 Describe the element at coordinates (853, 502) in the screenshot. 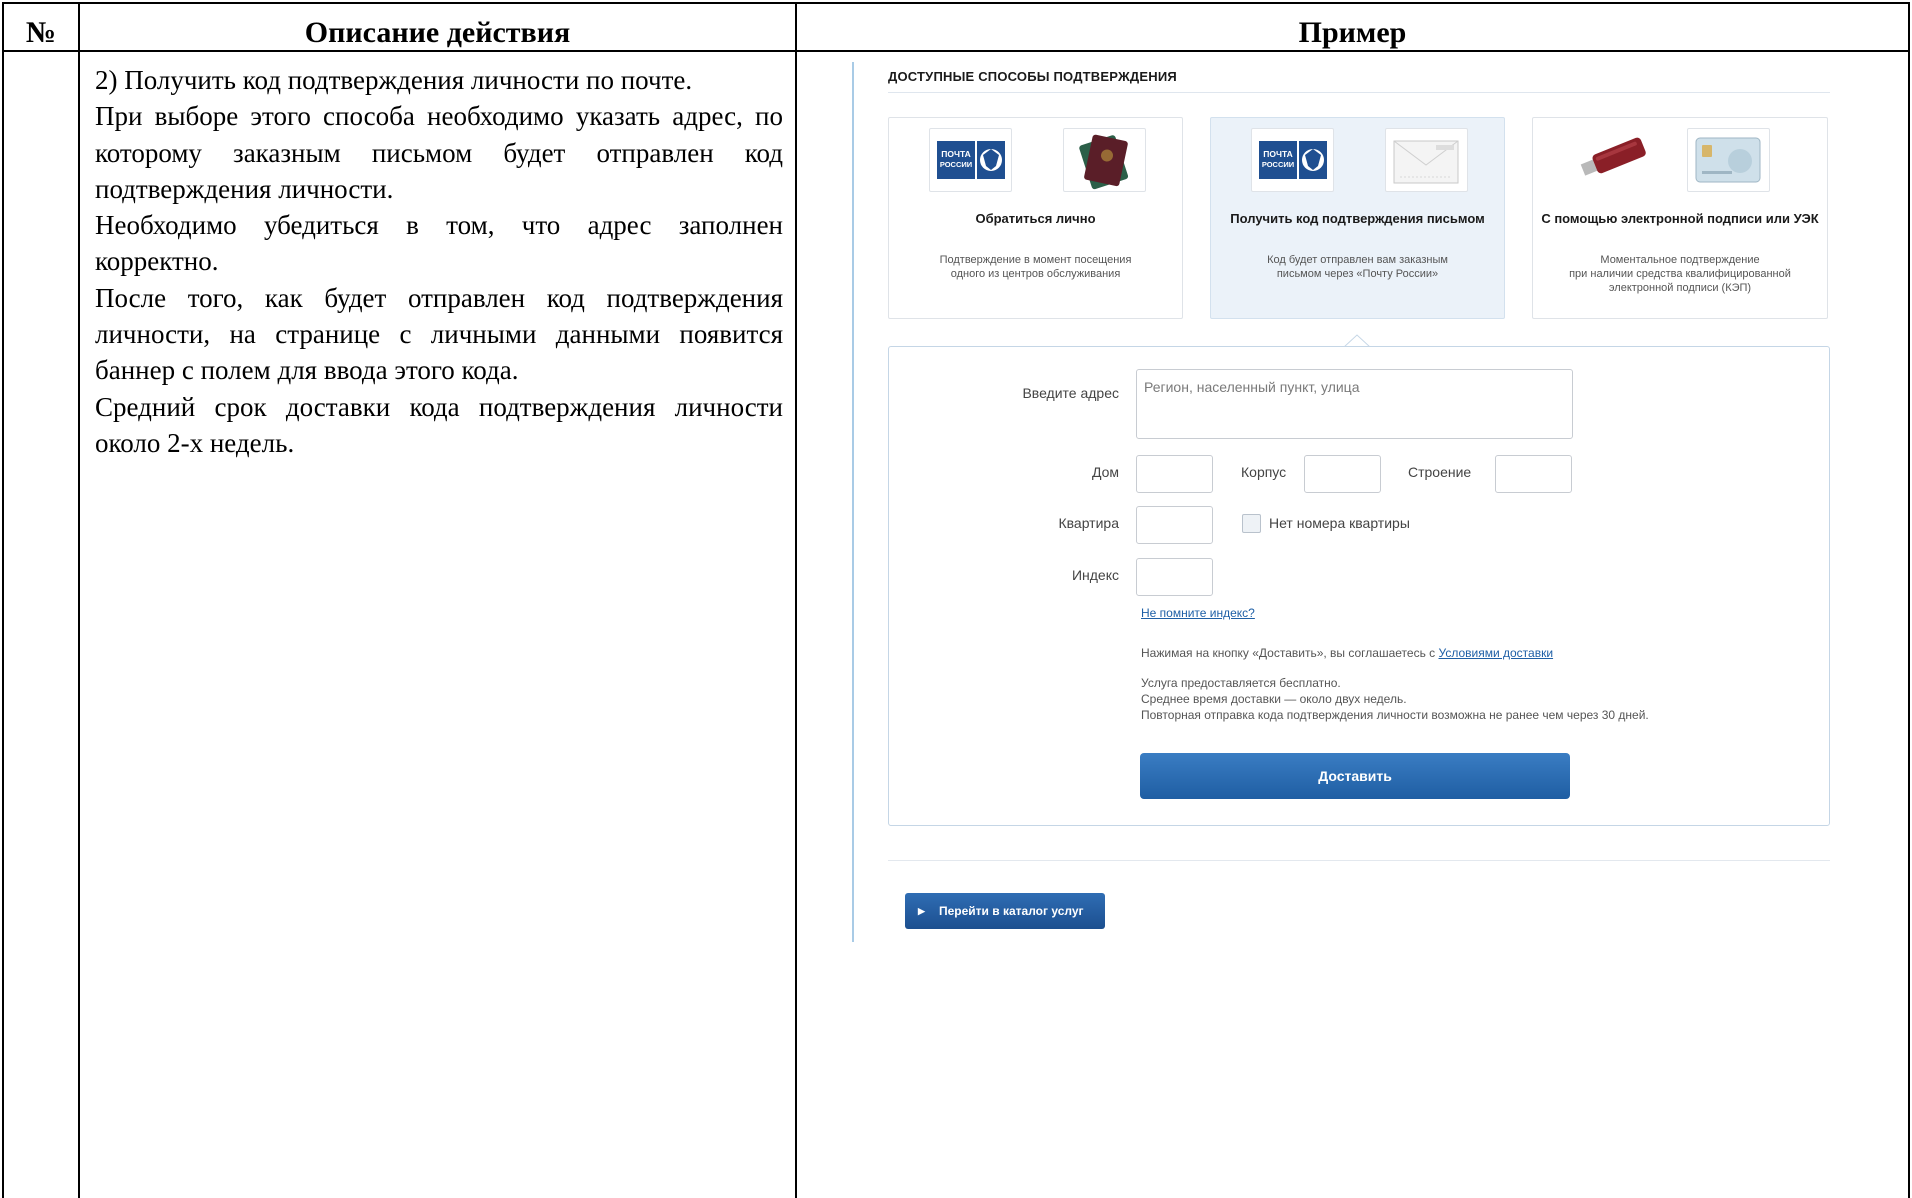

I see `screenshot-left-border` at that location.